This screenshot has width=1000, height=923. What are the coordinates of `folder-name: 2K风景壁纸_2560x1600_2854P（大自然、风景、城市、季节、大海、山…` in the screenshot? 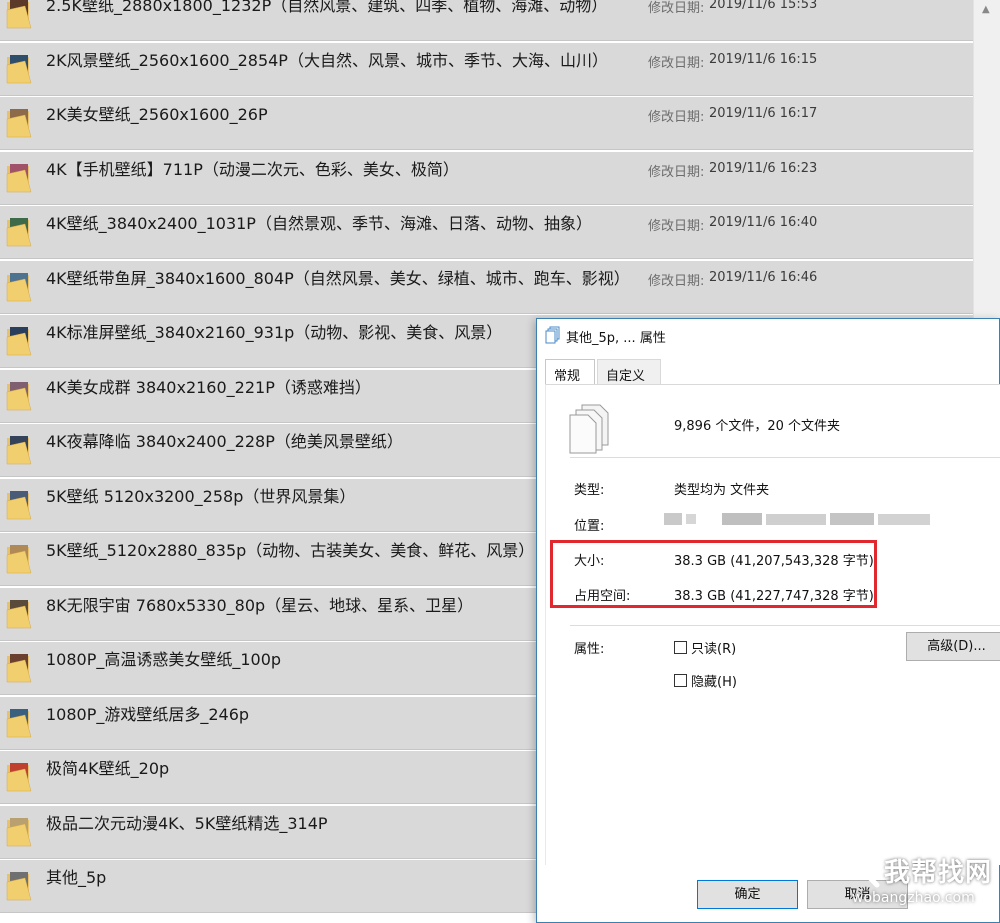 It's located at (327, 60).